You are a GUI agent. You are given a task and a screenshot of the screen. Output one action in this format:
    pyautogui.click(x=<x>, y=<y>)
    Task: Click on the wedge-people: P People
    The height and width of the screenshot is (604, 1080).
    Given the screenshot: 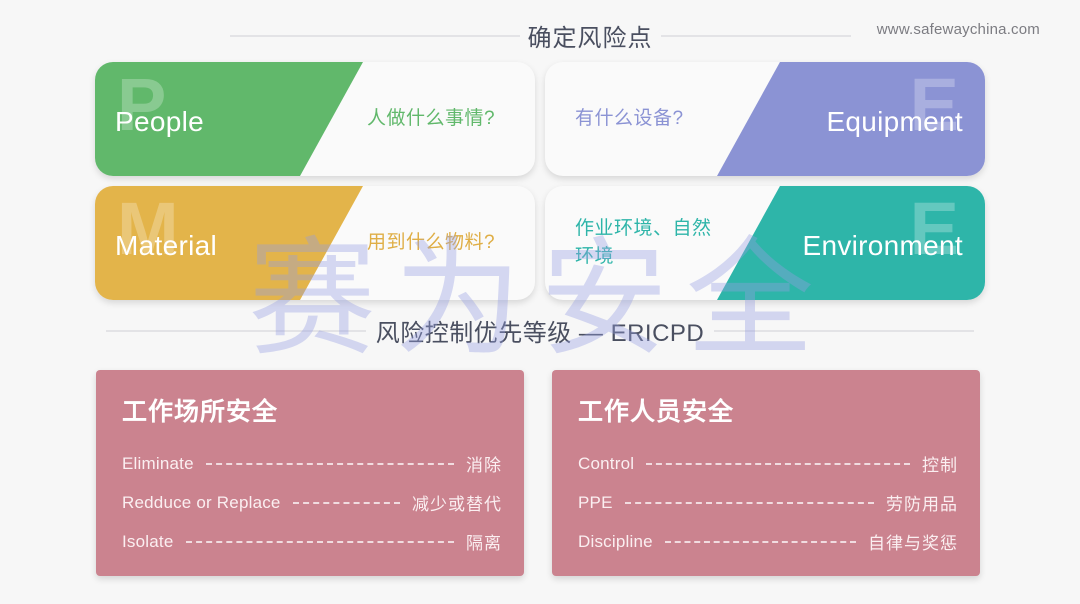 What is the action you would take?
    pyautogui.click(x=229, y=119)
    